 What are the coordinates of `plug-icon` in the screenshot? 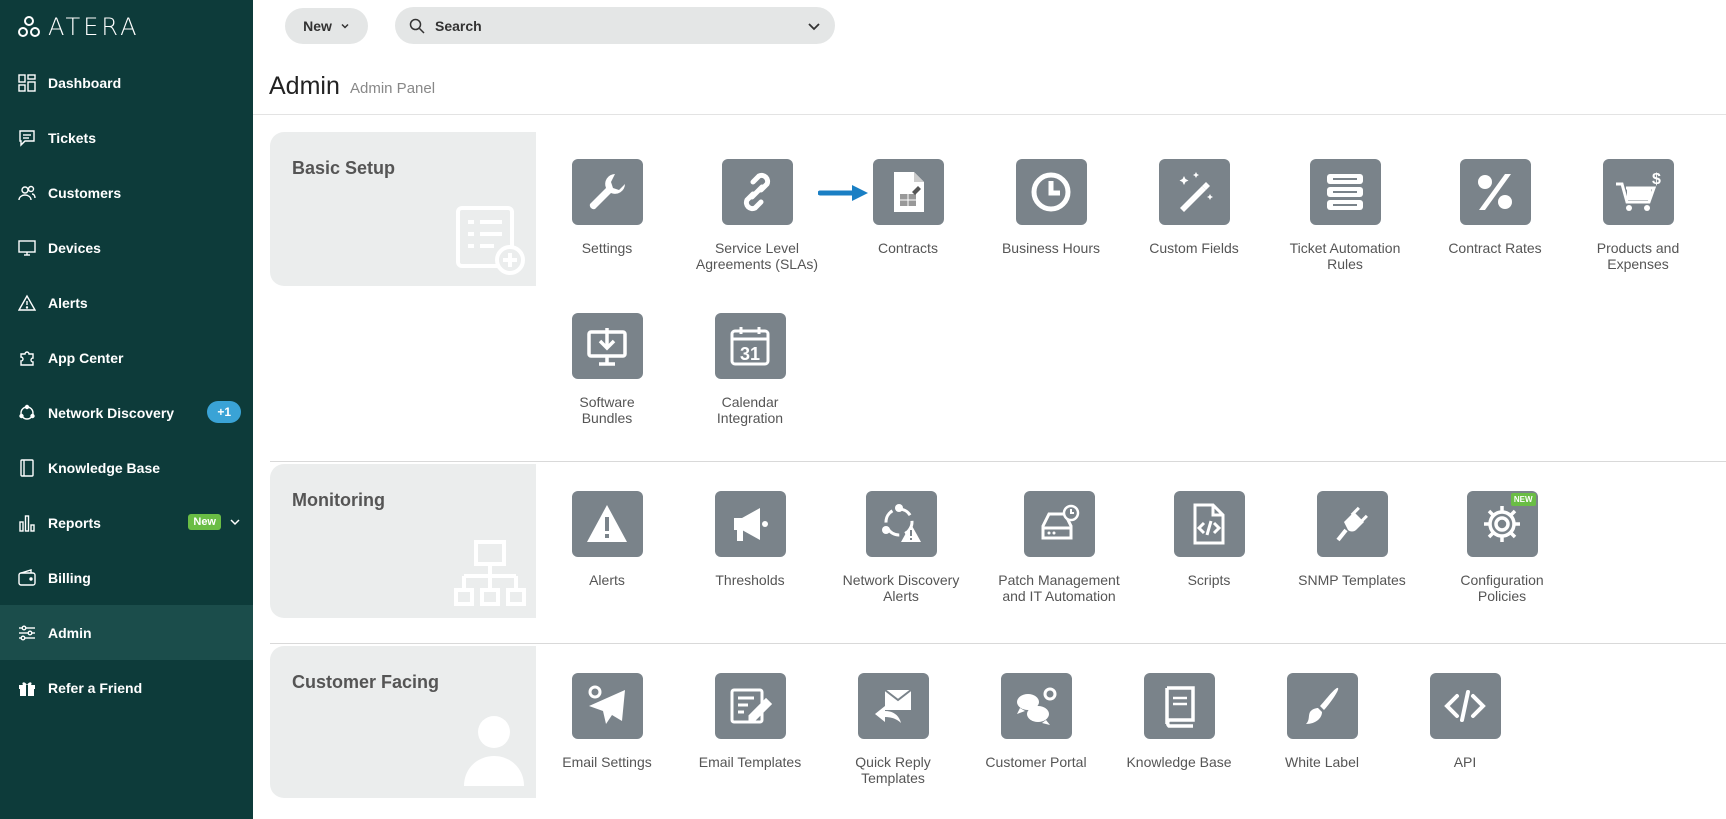 It's located at (1352, 524).